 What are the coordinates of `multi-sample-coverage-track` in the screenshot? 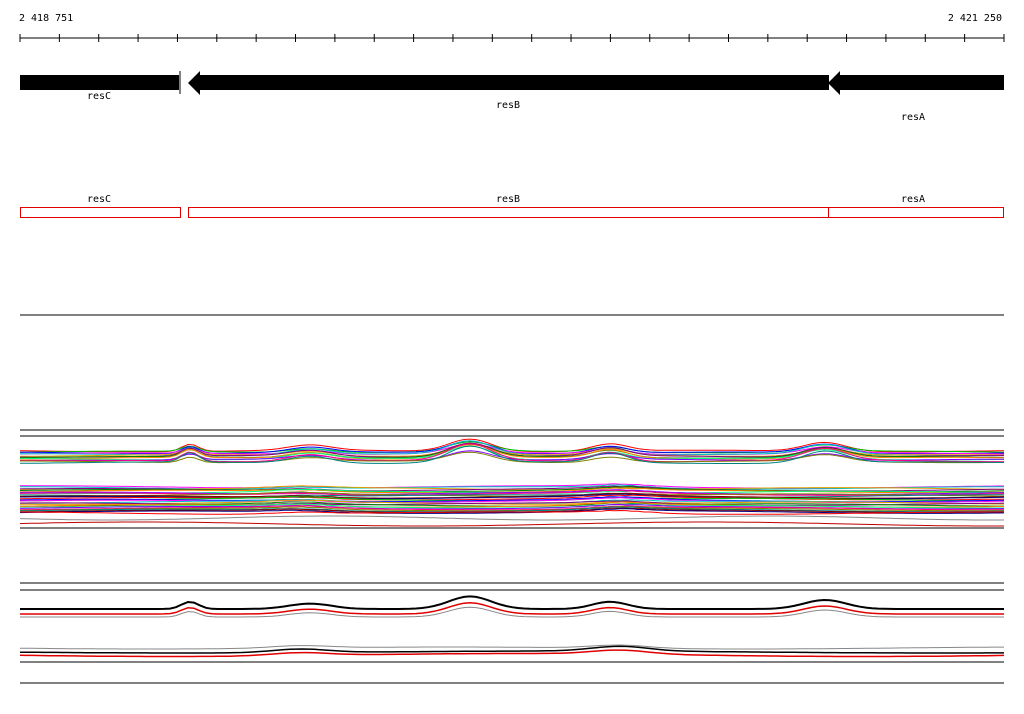 It's located at (512, 479).